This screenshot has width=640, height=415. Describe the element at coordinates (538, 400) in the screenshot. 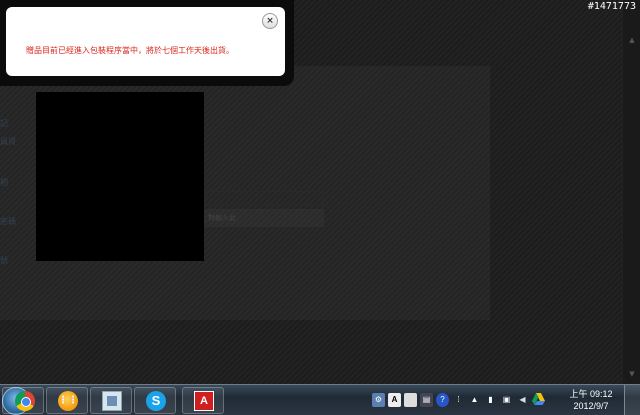

I see `google-drive-icon` at that location.